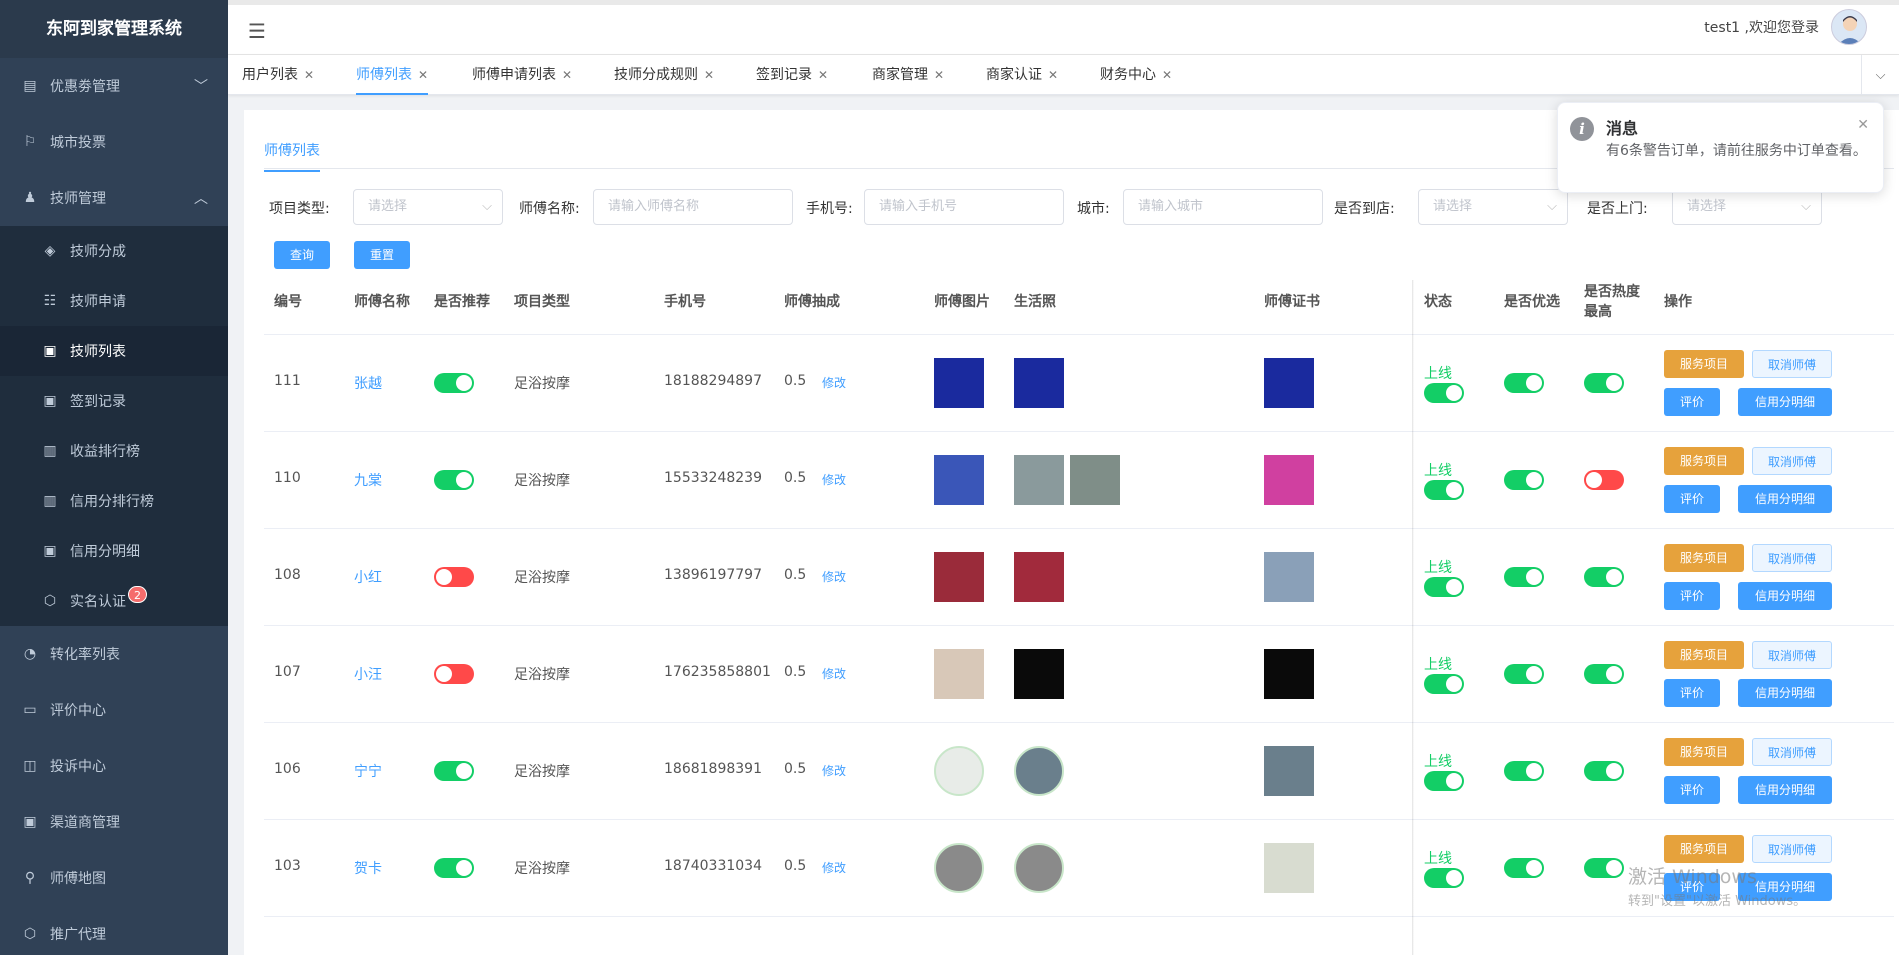 The image size is (1899, 955). I want to click on cell-name: 小汪, so click(368, 674).